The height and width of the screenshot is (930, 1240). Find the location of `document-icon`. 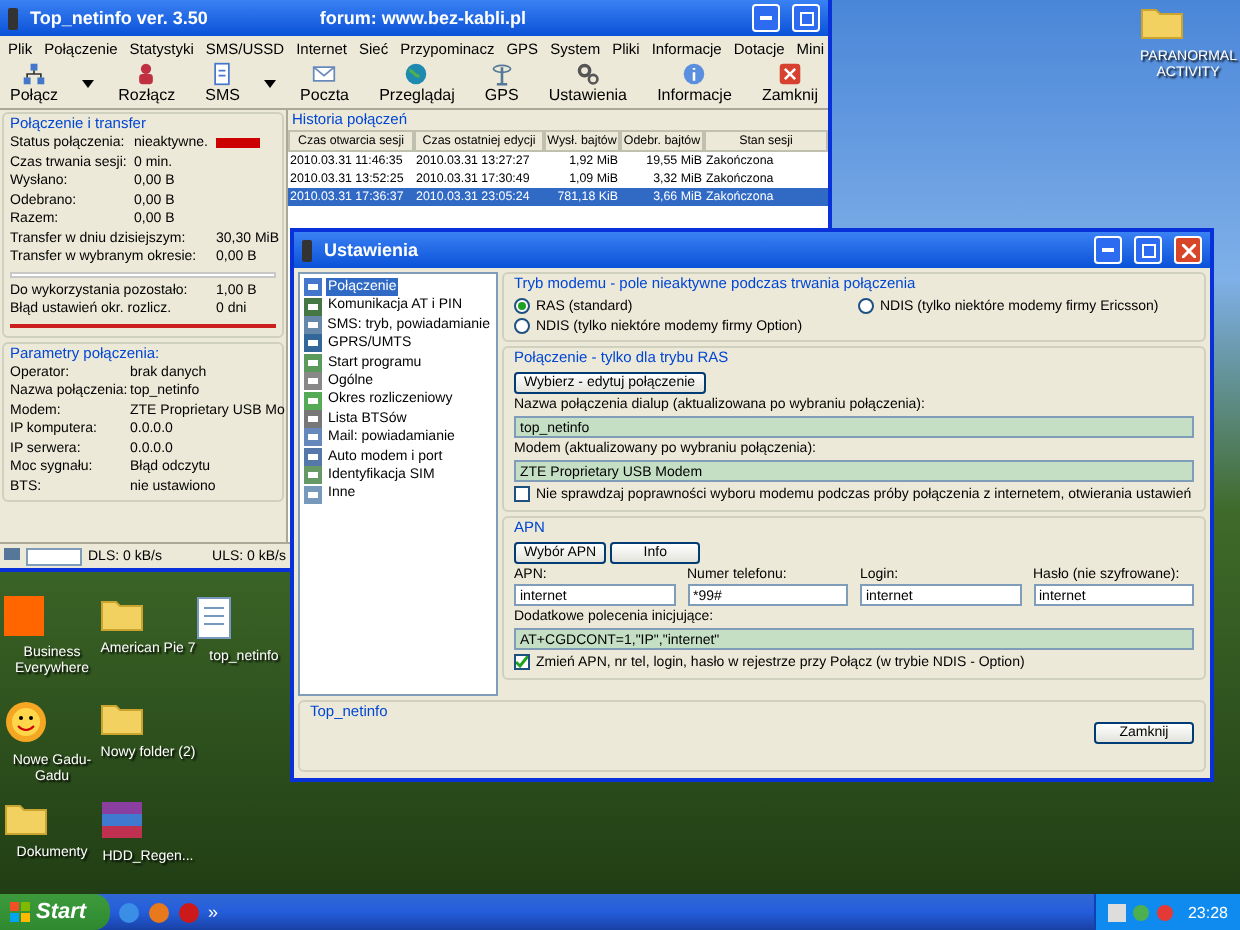

document-icon is located at coordinates (222, 74).